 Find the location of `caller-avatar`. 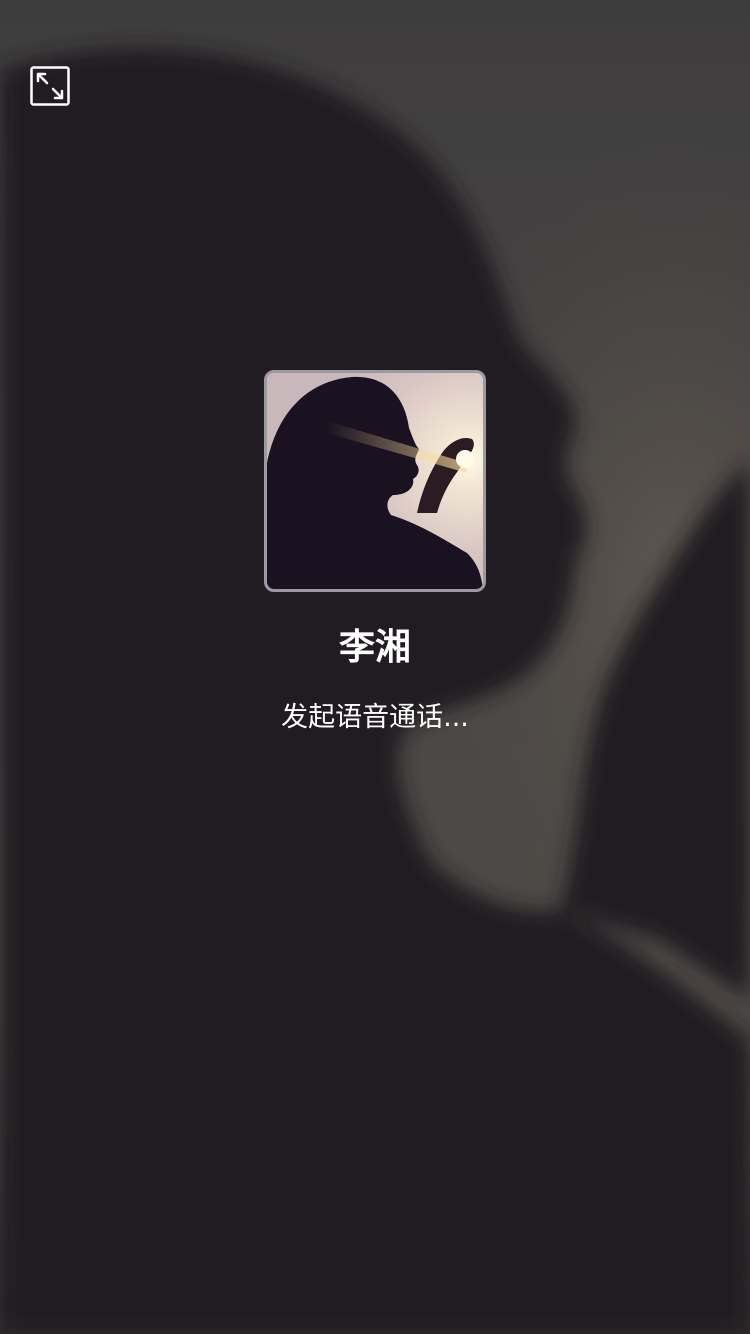

caller-avatar is located at coordinates (375, 481).